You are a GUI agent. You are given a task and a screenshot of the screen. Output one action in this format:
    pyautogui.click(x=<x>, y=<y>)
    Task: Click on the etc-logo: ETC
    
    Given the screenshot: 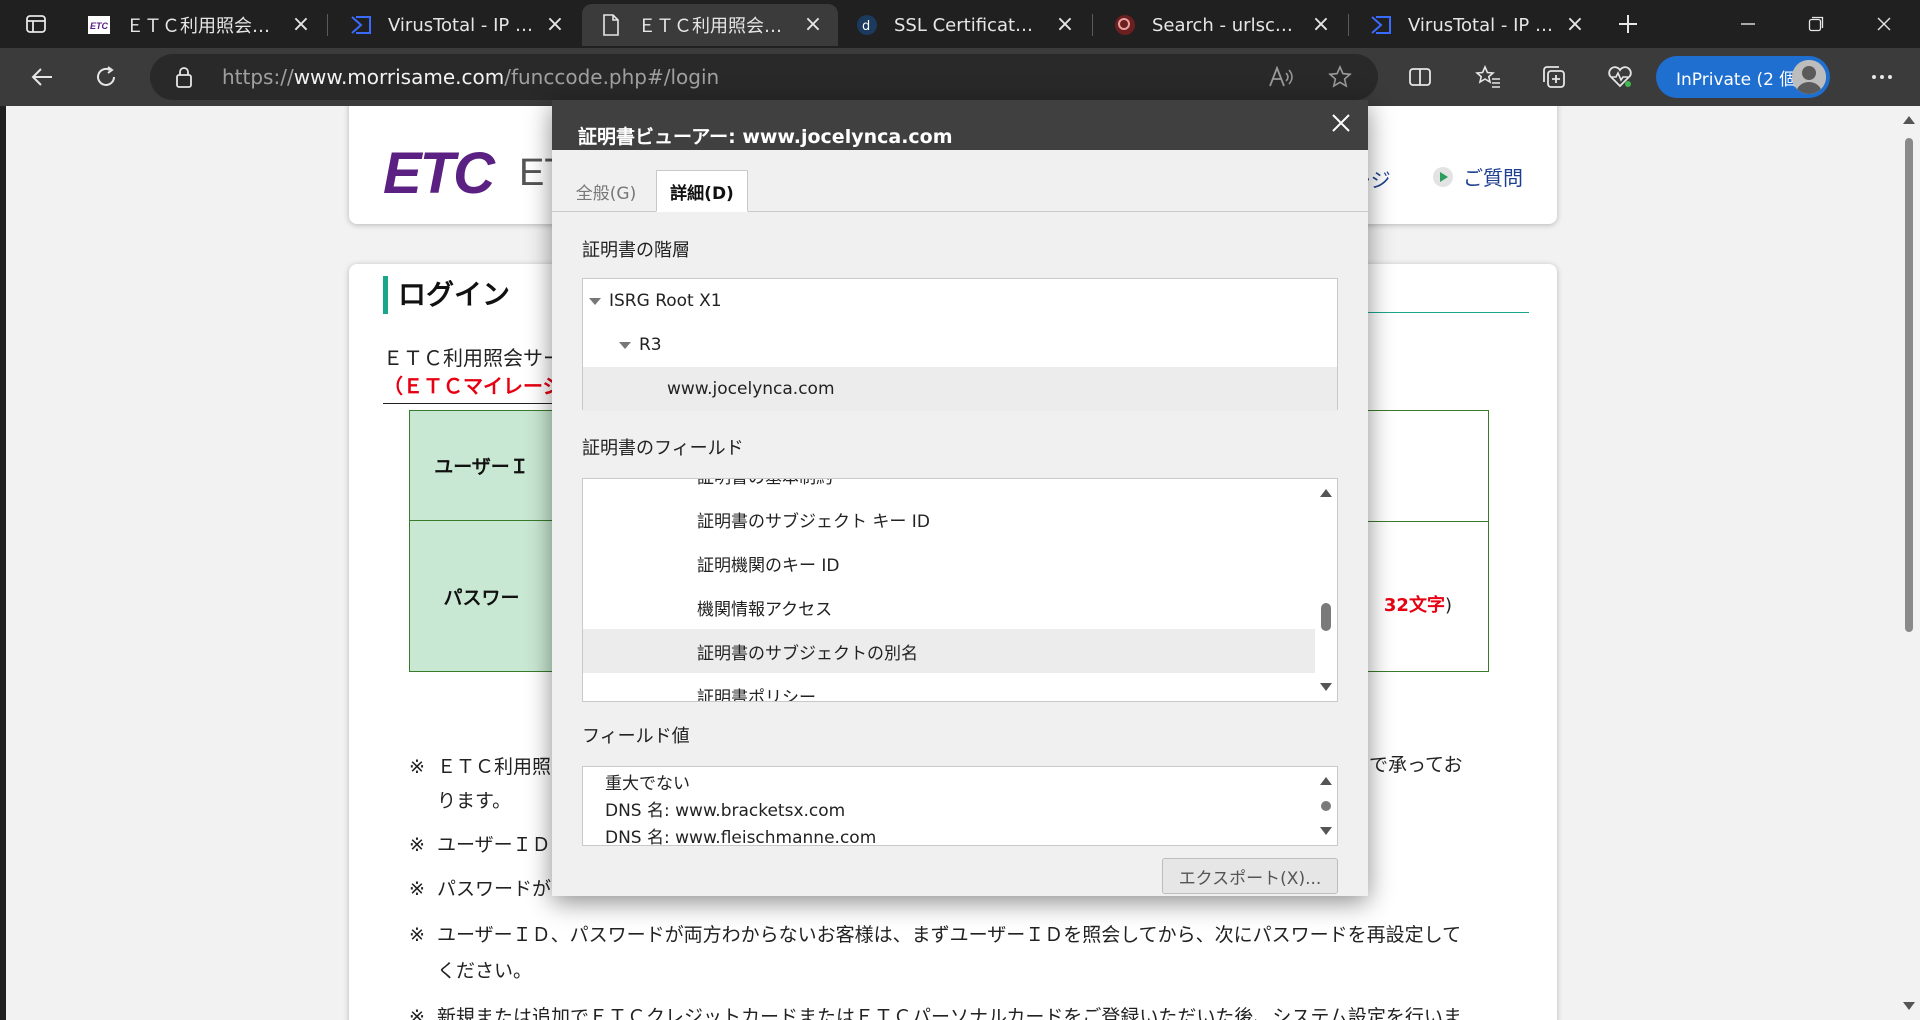 What is the action you would take?
    pyautogui.click(x=439, y=173)
    